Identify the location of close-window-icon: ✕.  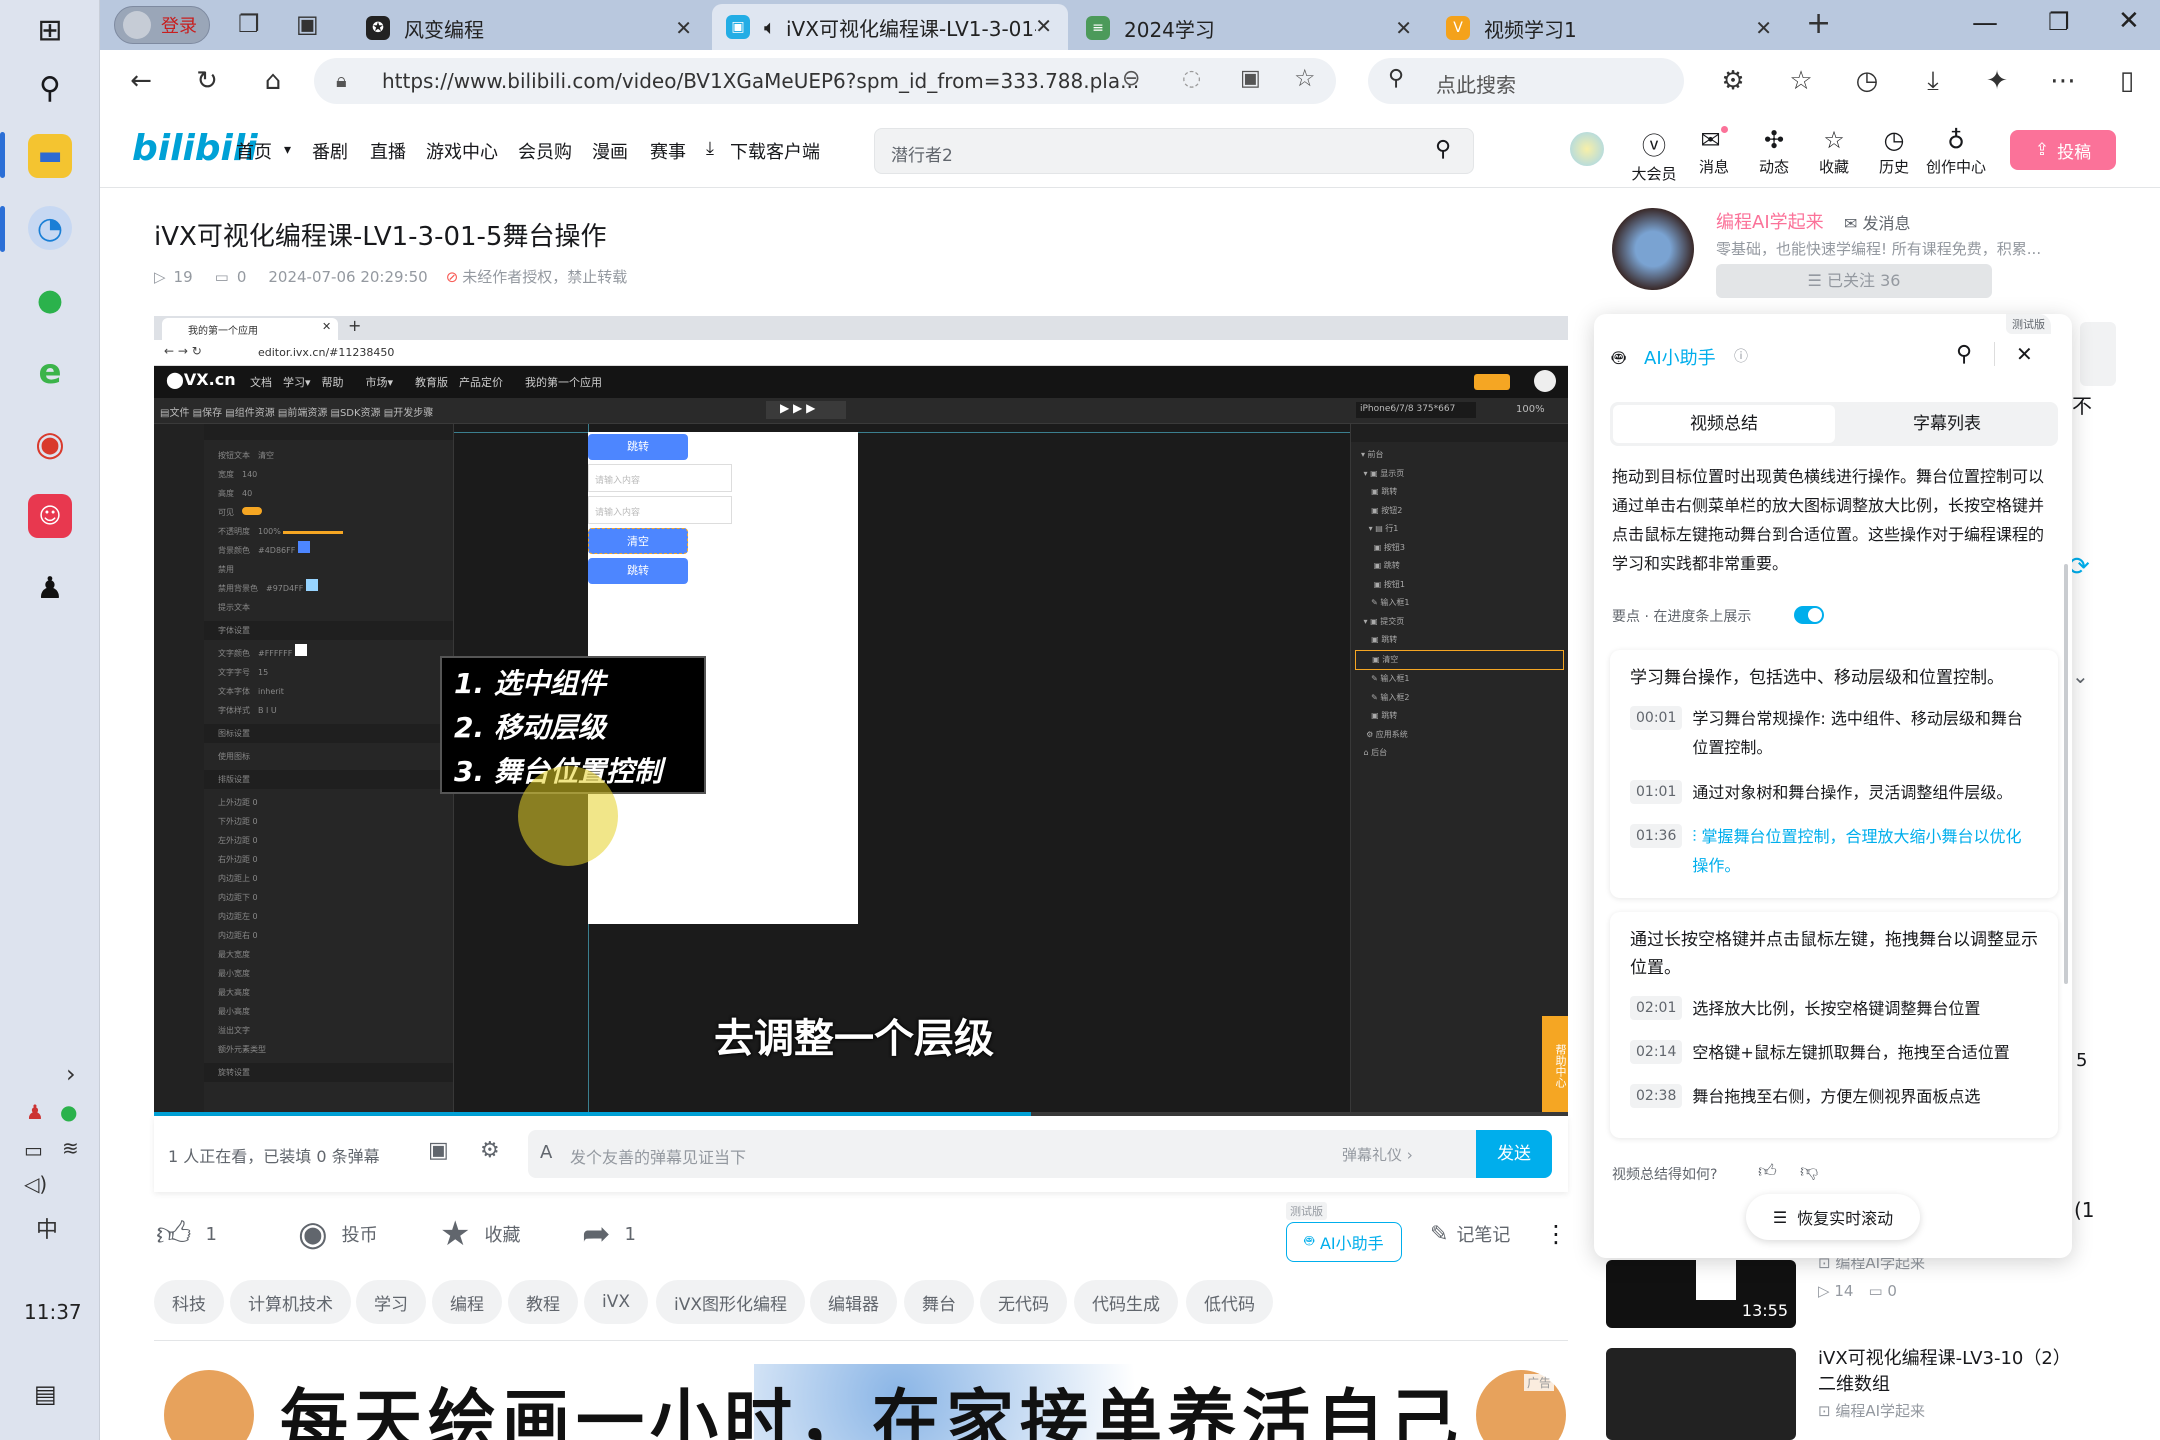
(2129, 21).